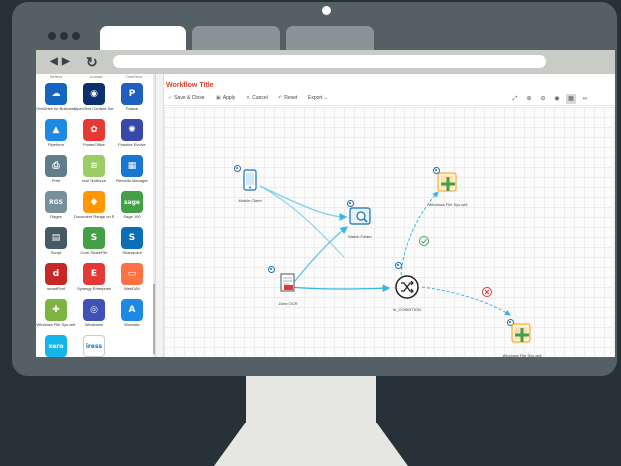 The width and height of the screenshot is (621, 466). I want to click on monitor-stand-neck, so click(311, 401).